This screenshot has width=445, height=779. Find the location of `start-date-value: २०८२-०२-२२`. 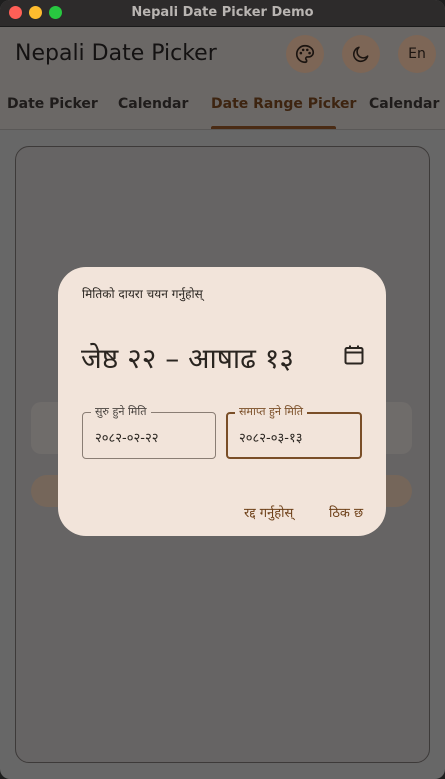

start-date-value: २०८२-०२-२२ is located at coordinates (126, 437).